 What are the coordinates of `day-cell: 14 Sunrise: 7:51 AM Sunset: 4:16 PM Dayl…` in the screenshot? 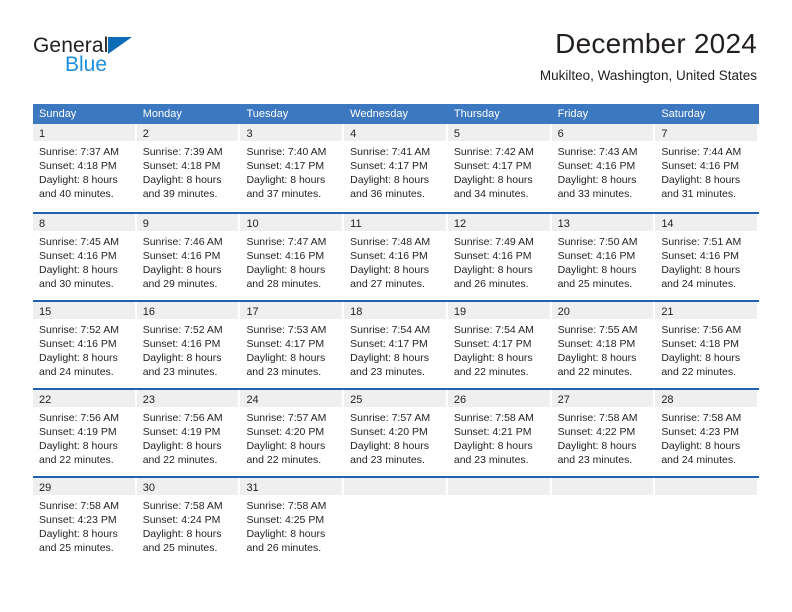 It's located at (707, 257).